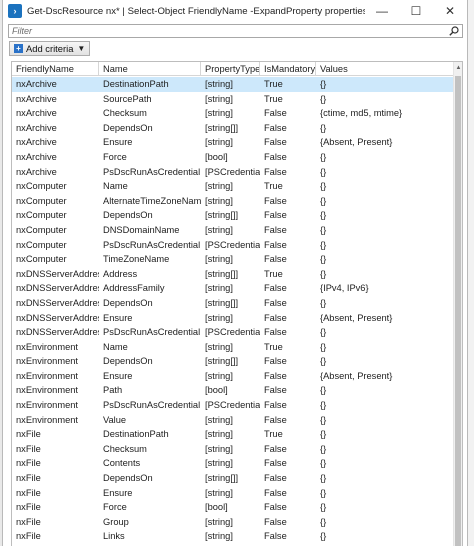  What do you see at coordinates (233, 420) in the screenshot?
I see `table-row: nxEnvironment Value [string] False {}` at bounding box center [233, 420].